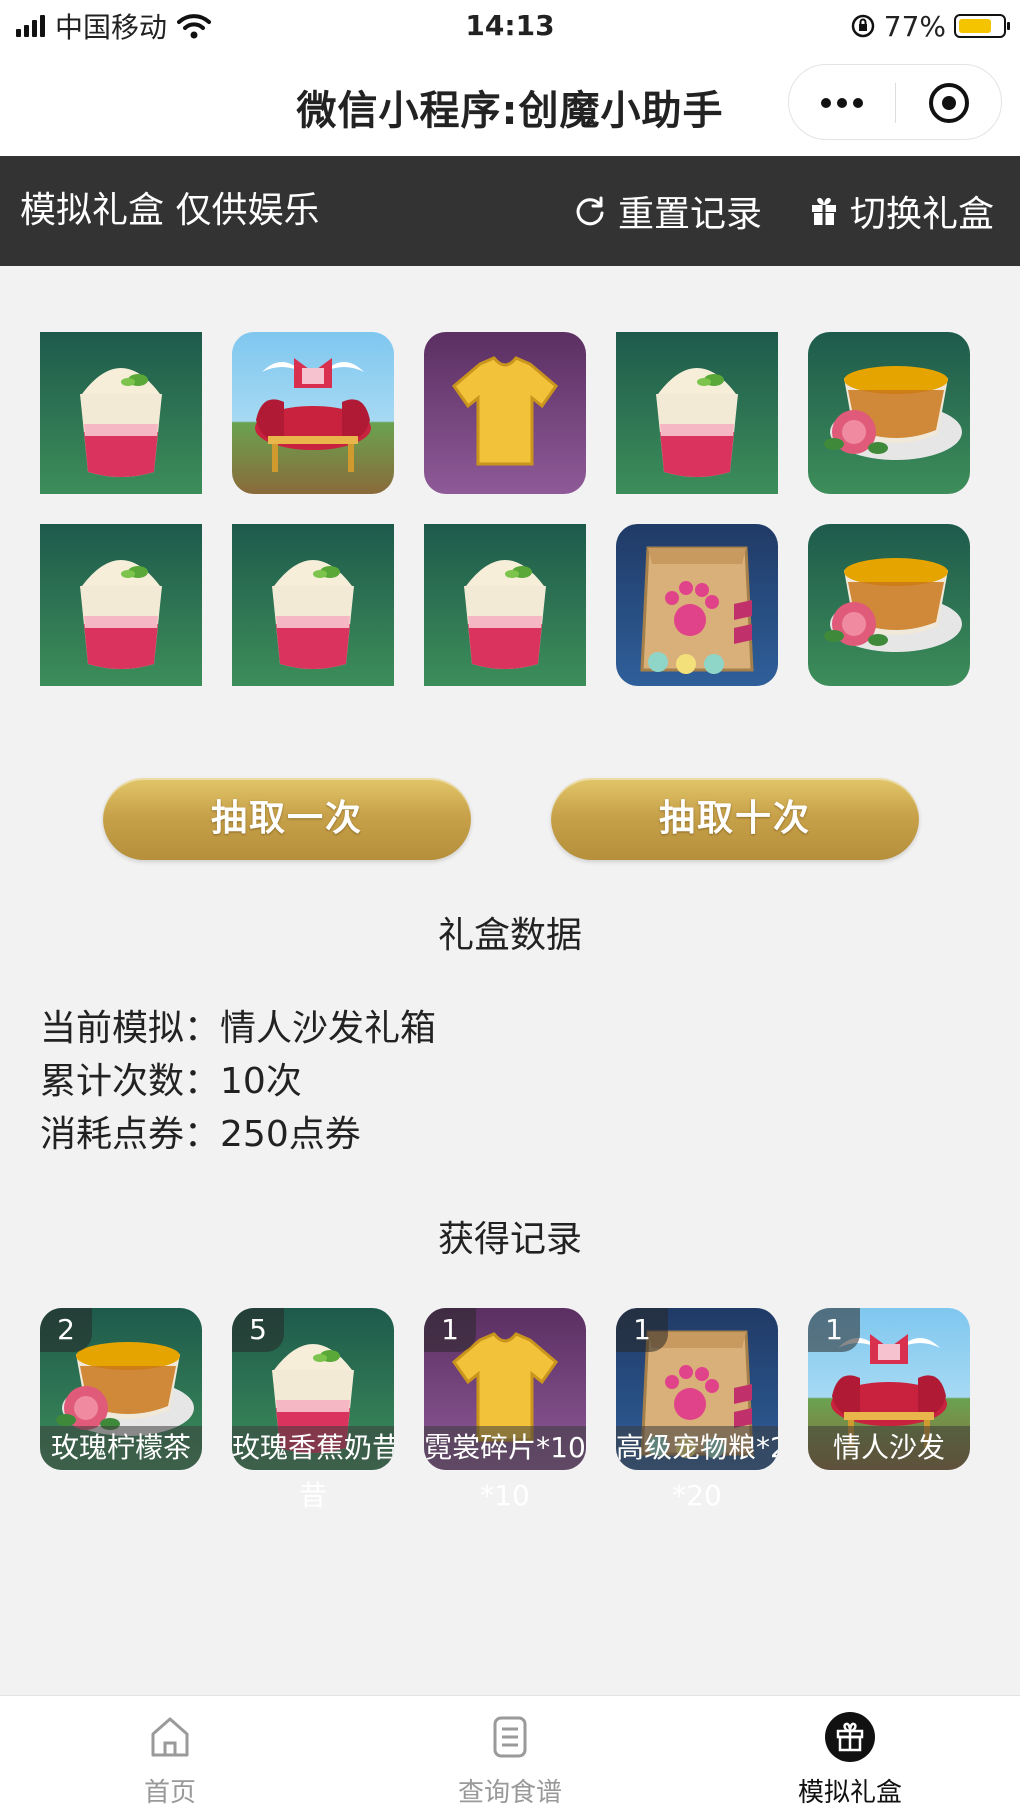 The height and width of the screenshot is (1814, 1020). What do you see at coordinates (130, 1081) in the screenshot?
I see `draw-count-label: 累计次数：` at bounding box center [130, 1081].